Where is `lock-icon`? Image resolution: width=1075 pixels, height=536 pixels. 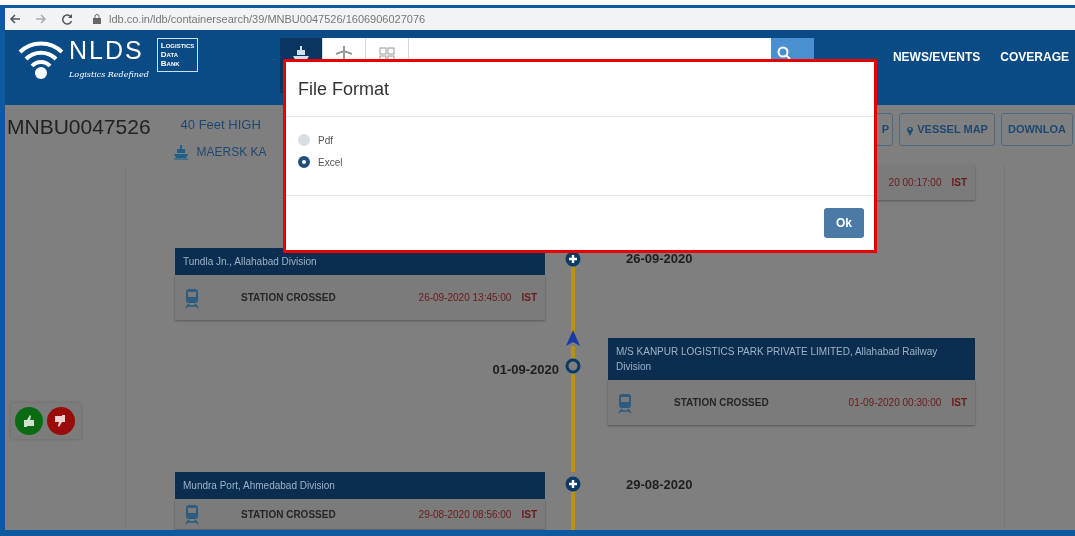 lock-icon is located at coordinates (97, 19).